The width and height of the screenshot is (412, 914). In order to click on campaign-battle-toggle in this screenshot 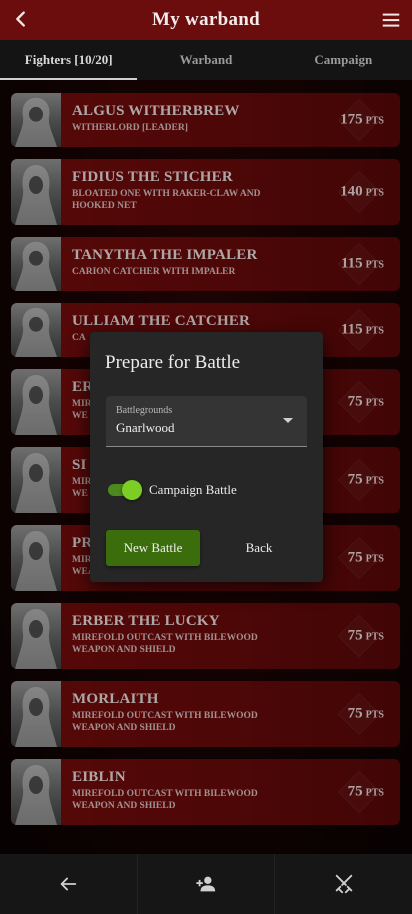, I will do `click(124, 490)`.